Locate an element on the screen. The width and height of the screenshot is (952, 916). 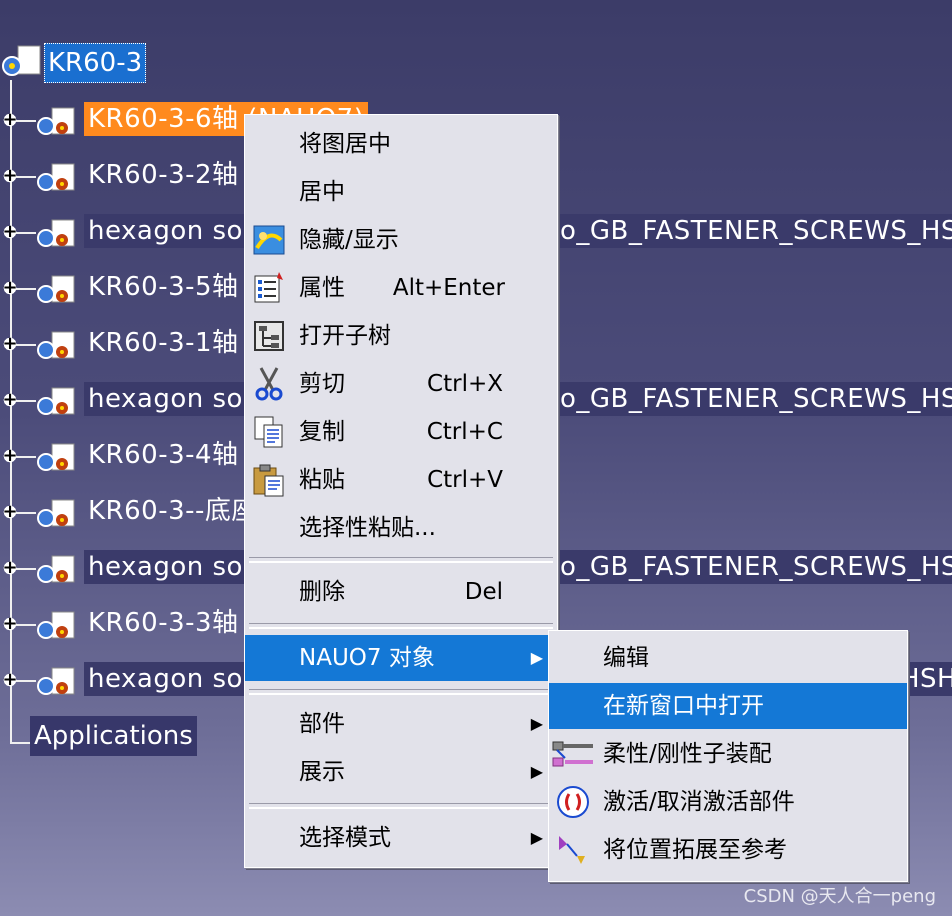
menu-item-nauo7-object: NAUO7 对象 ▶ is located at coordinates (401, 658).